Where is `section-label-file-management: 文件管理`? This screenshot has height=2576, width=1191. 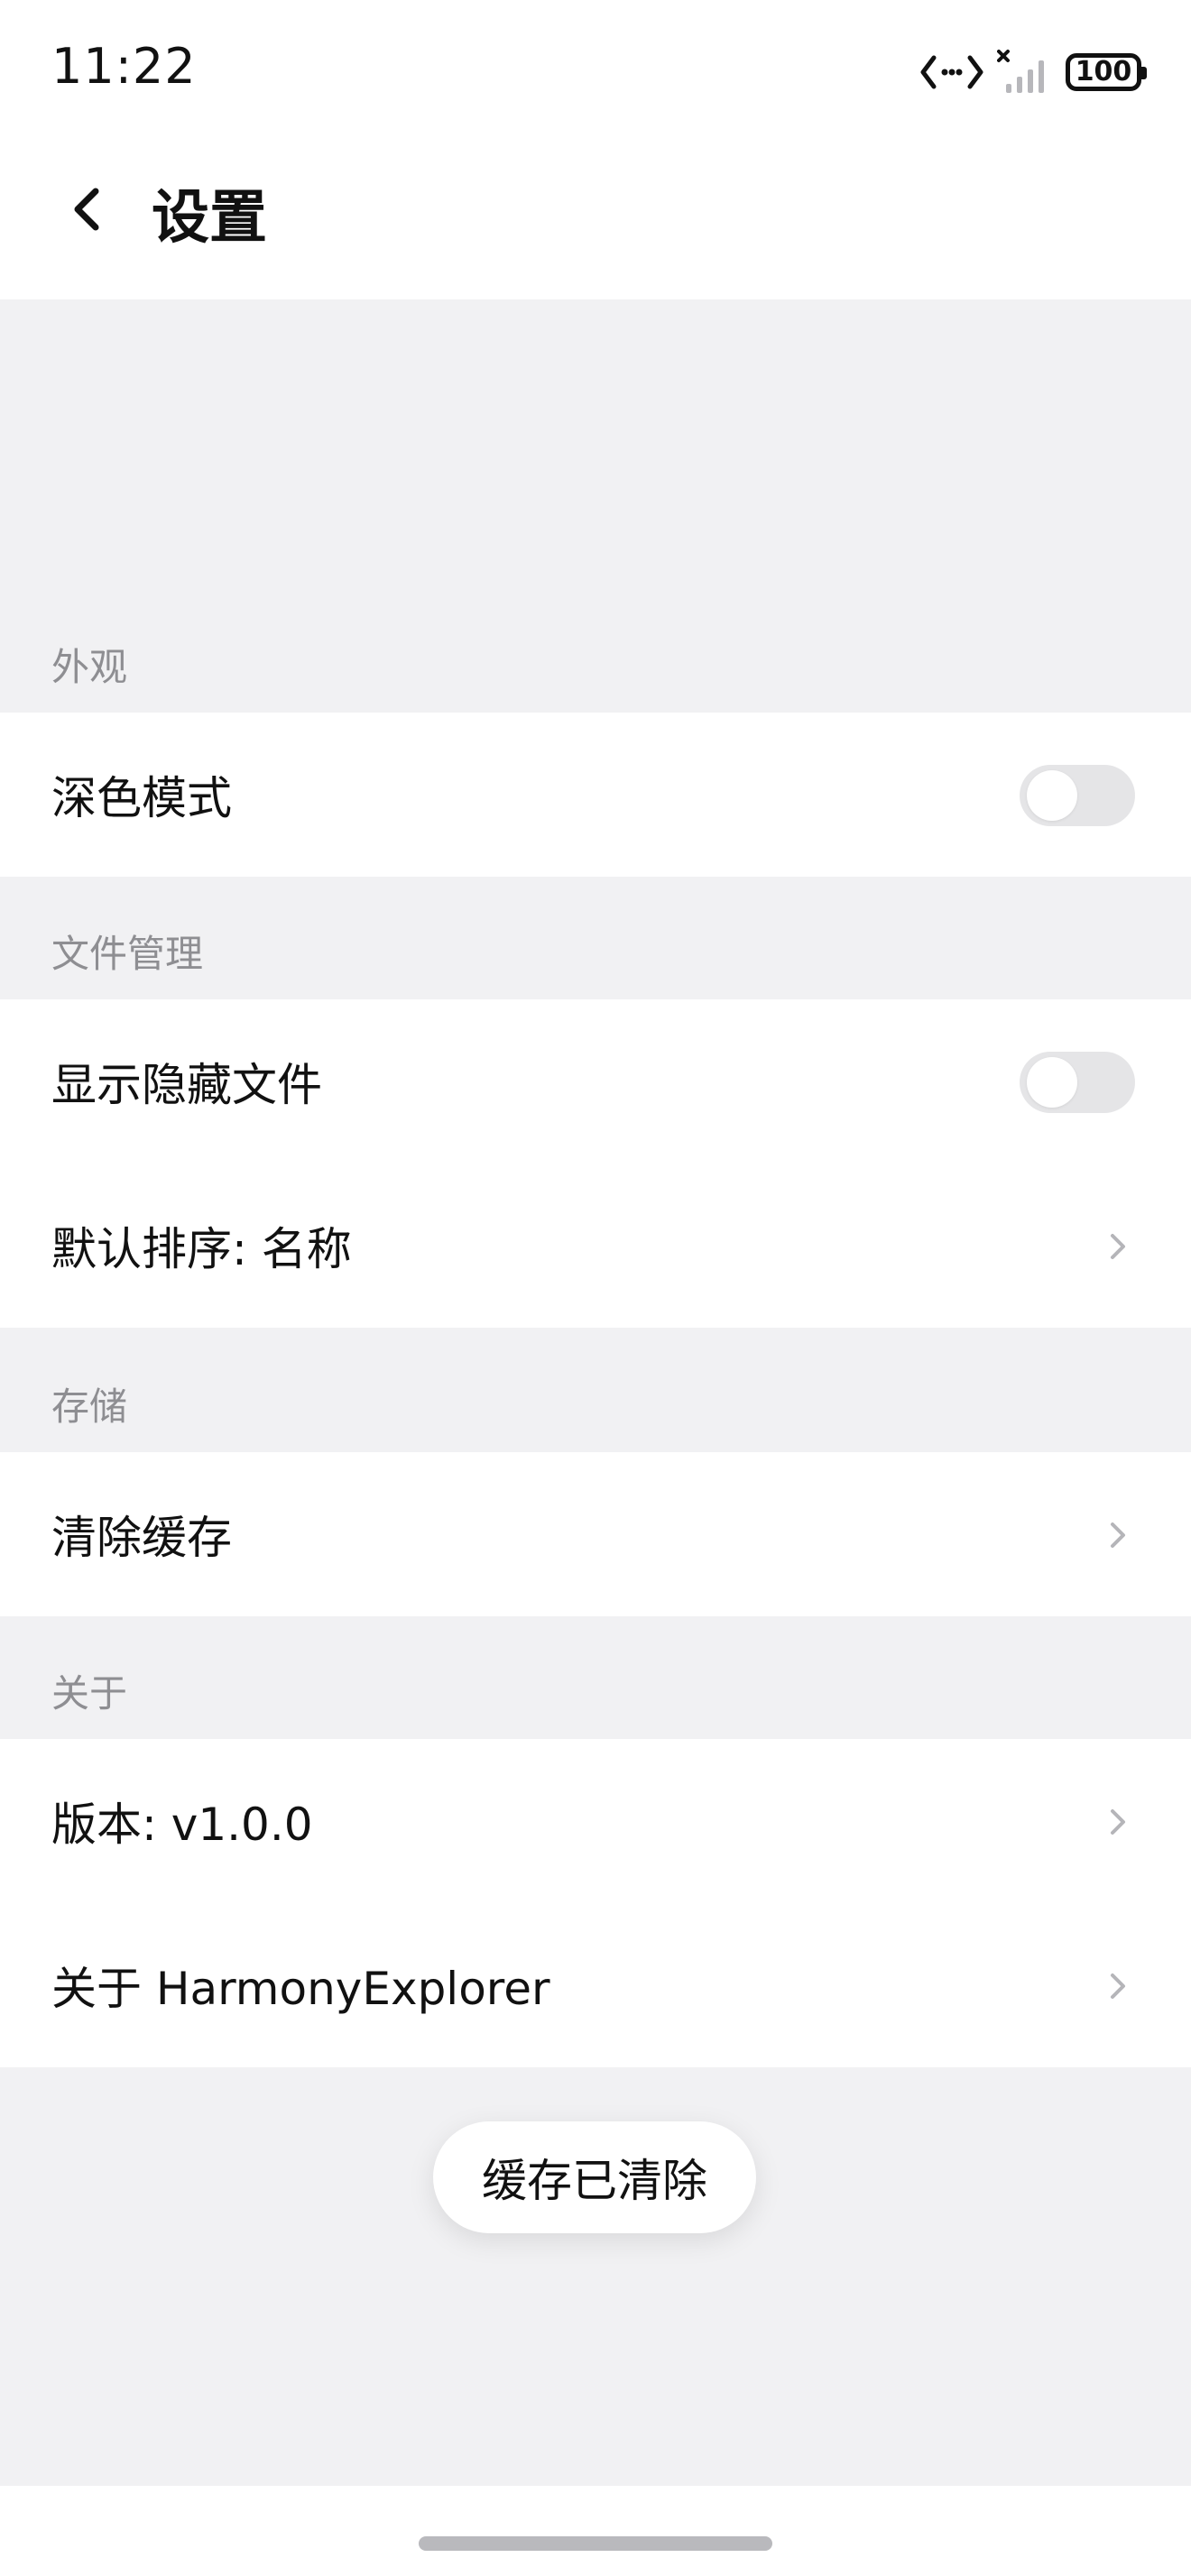
section-label-file-management: 文件管理 is located at coordinates (127, 954).